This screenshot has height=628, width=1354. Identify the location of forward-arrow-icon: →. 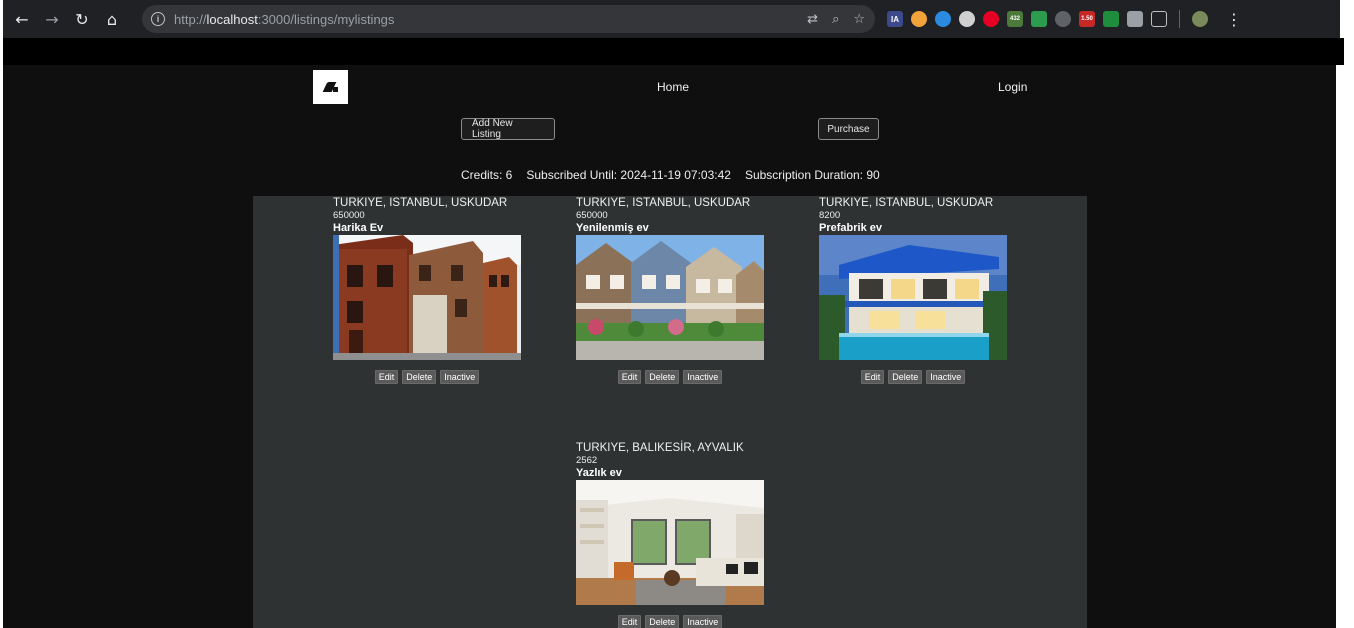
(52, 19).